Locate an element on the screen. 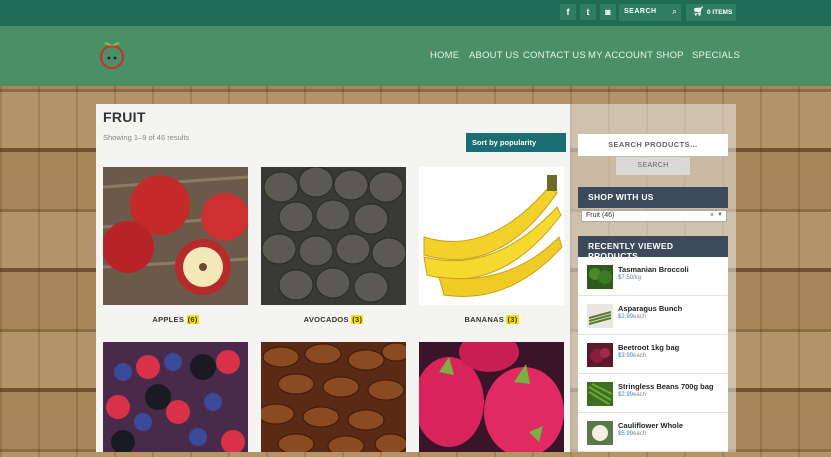  list-item: Beetroot 1kg bag $3.99each is located at coordinates (653, 354).